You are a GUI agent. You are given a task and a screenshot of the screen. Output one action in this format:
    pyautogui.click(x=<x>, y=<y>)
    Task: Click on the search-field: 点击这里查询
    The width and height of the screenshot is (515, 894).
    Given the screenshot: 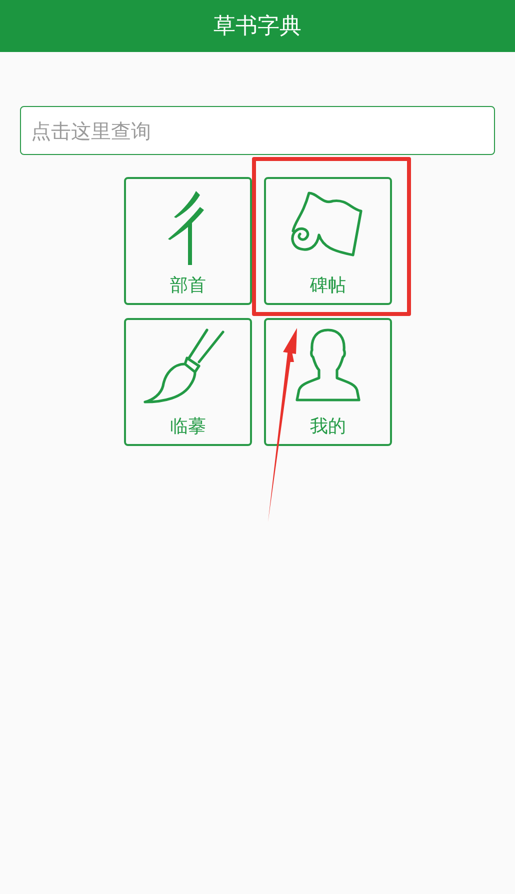 What is the action you would take?
    pyautogui.click(x=257, y=130)
    